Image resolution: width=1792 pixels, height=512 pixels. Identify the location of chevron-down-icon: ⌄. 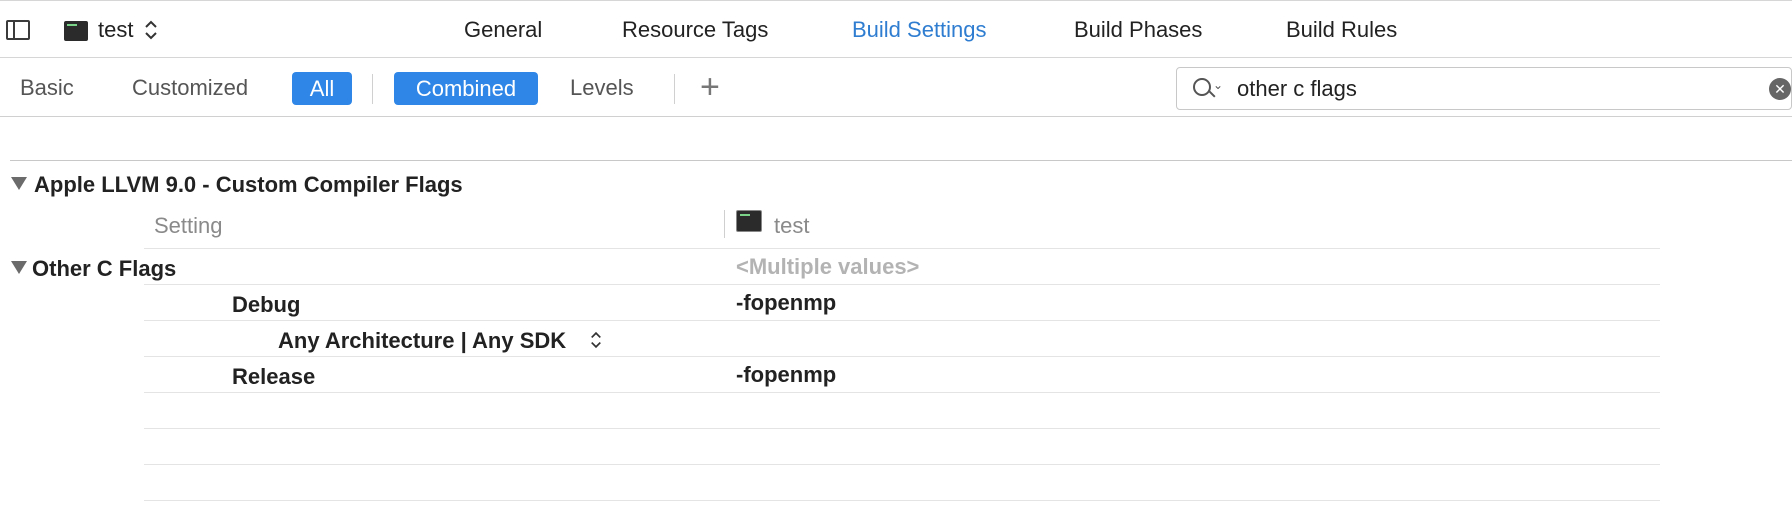
(1218, 85).